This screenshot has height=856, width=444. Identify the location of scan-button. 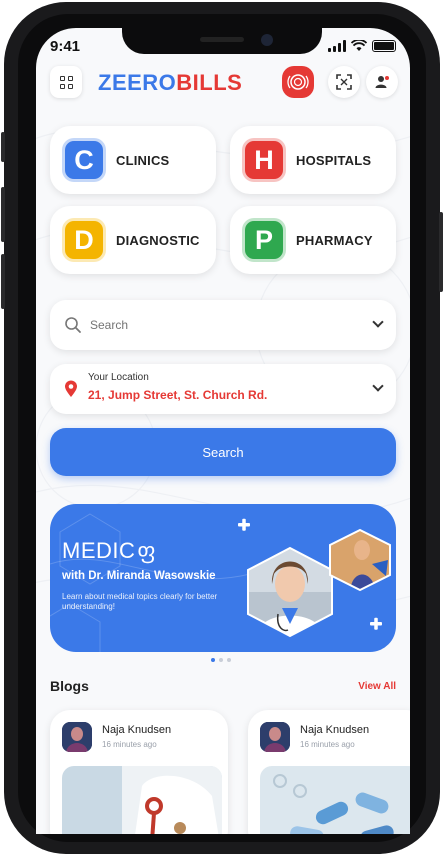
(344, 82).